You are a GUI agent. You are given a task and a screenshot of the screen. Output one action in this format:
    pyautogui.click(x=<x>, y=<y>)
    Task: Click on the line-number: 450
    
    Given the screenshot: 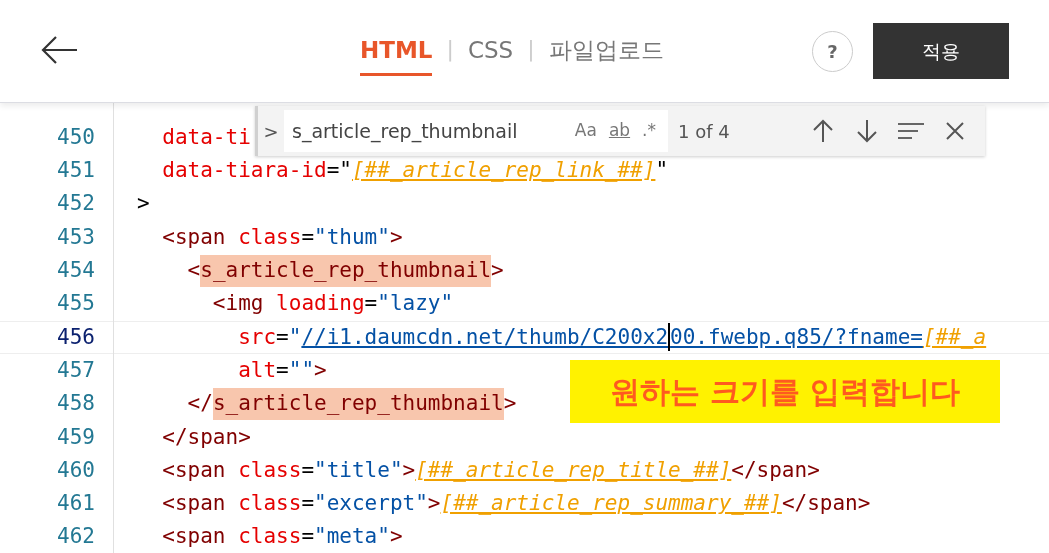 What is the action you would take?
    pyautogui.click(x=76, y=137)
    